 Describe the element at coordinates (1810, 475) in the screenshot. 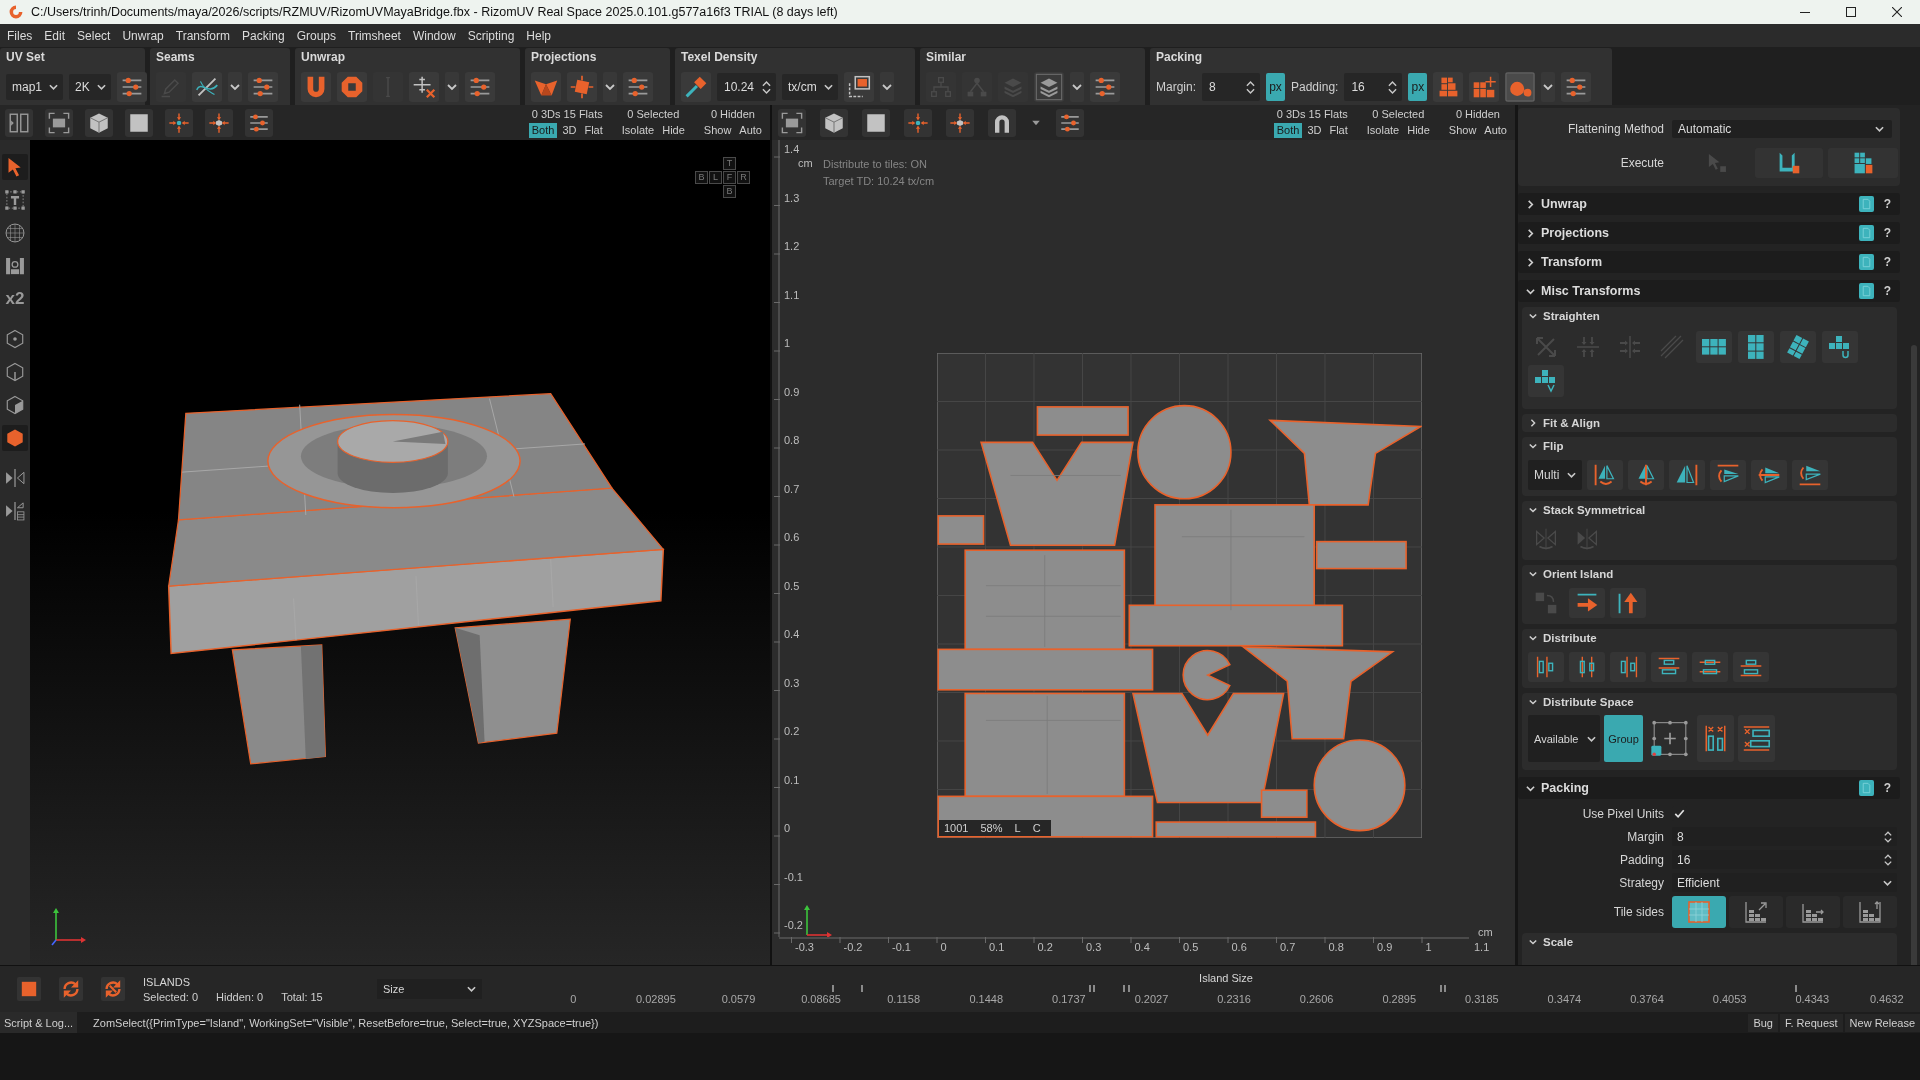

I see `triangle-flip-bottom-icon` at that location.